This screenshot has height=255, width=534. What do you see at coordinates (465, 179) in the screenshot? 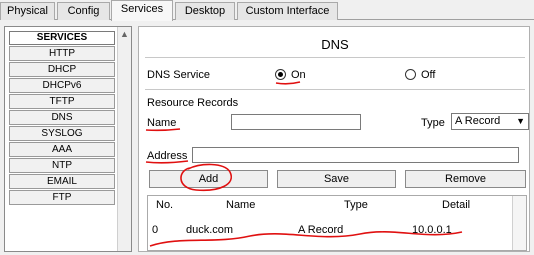
I see `remove-button: Remove` at bounding box center [465, 179].